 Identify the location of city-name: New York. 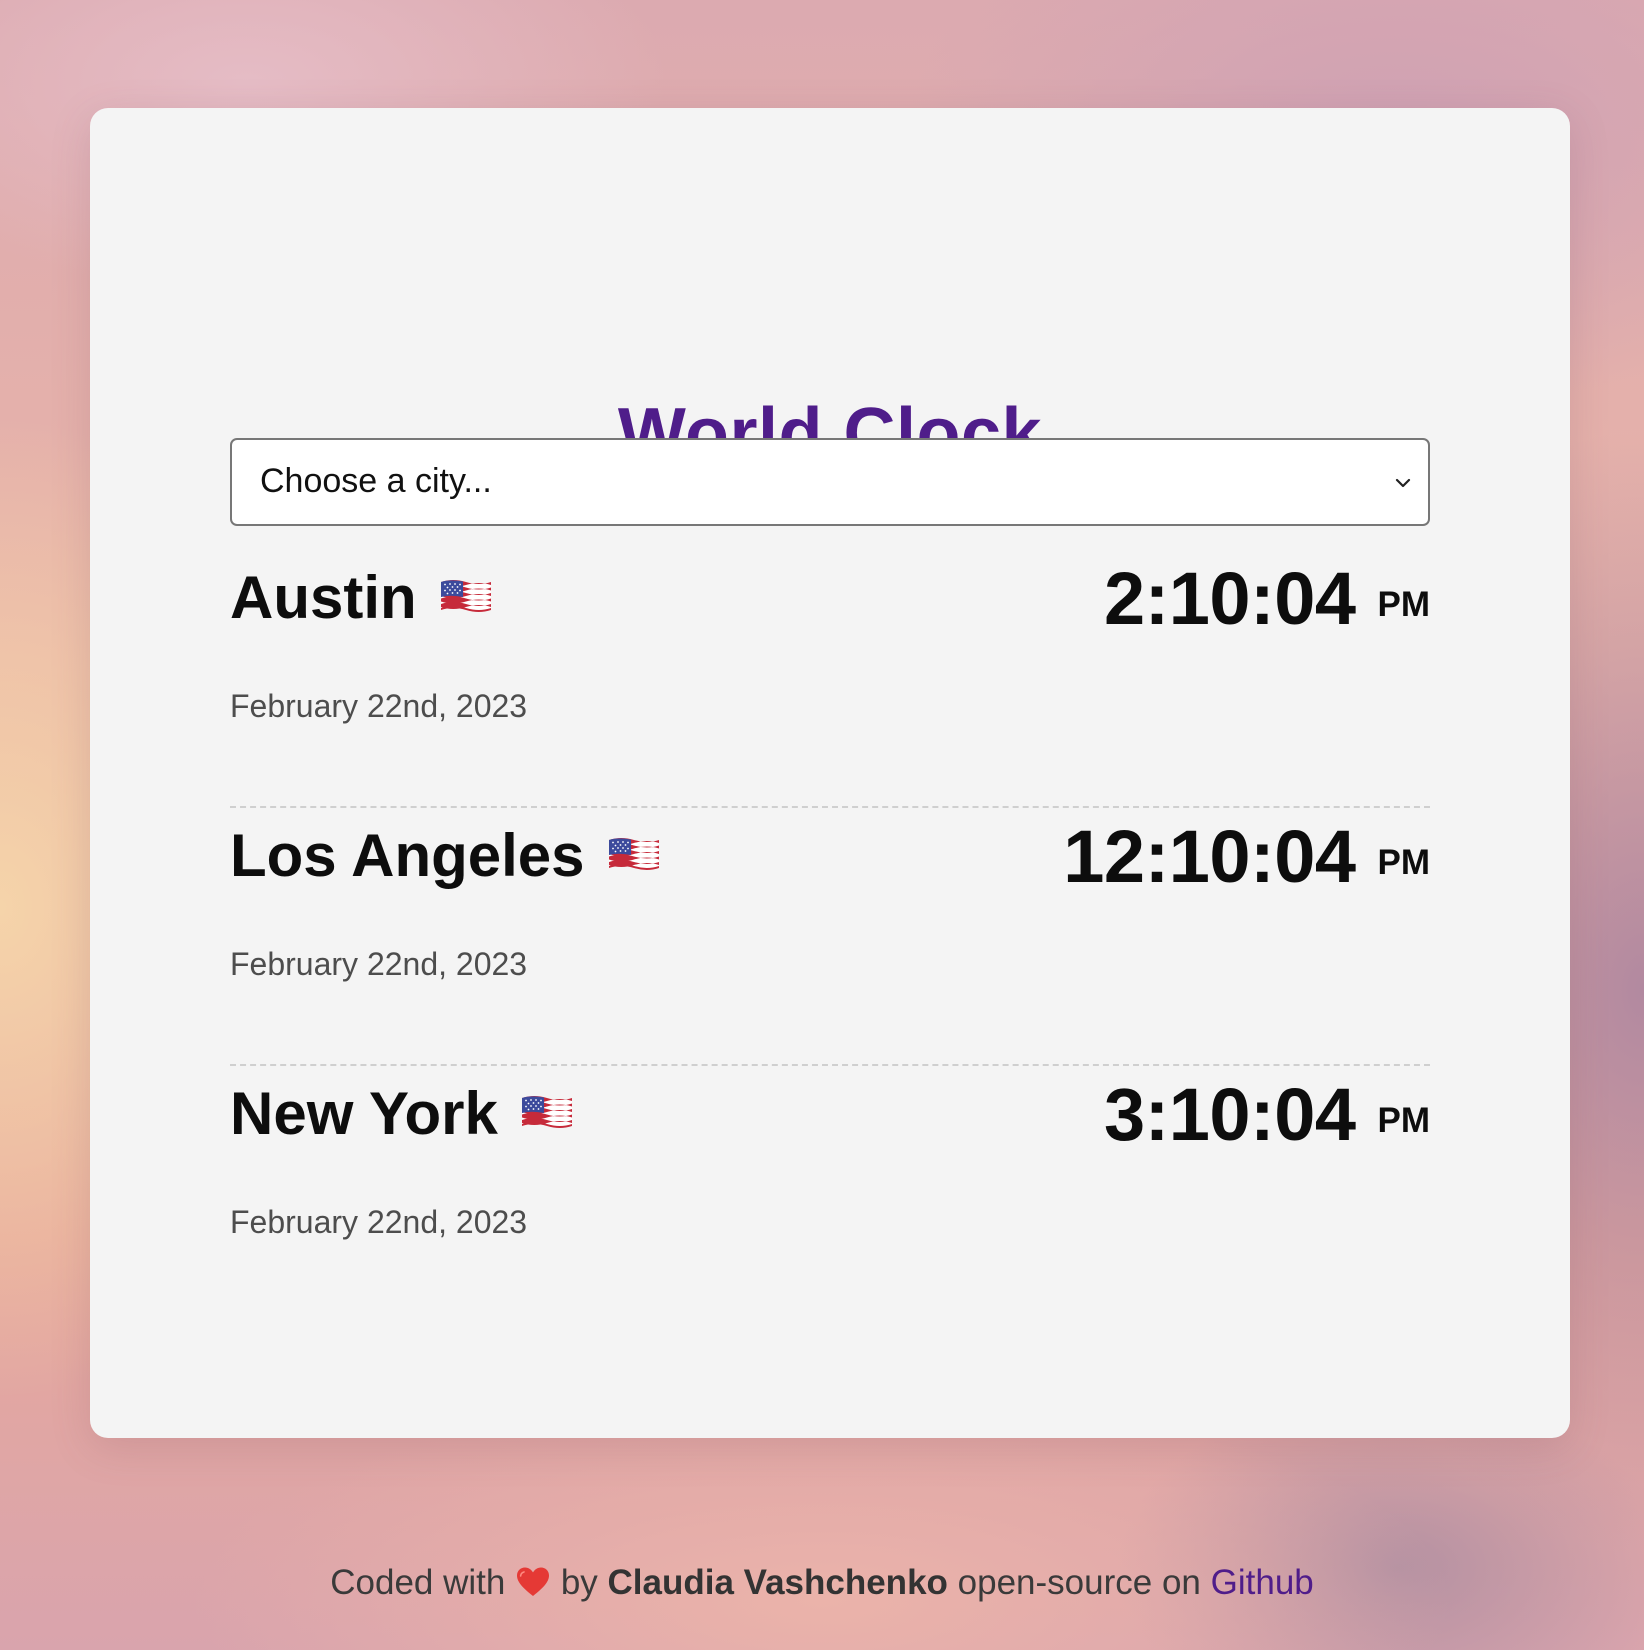
(402, 1114).